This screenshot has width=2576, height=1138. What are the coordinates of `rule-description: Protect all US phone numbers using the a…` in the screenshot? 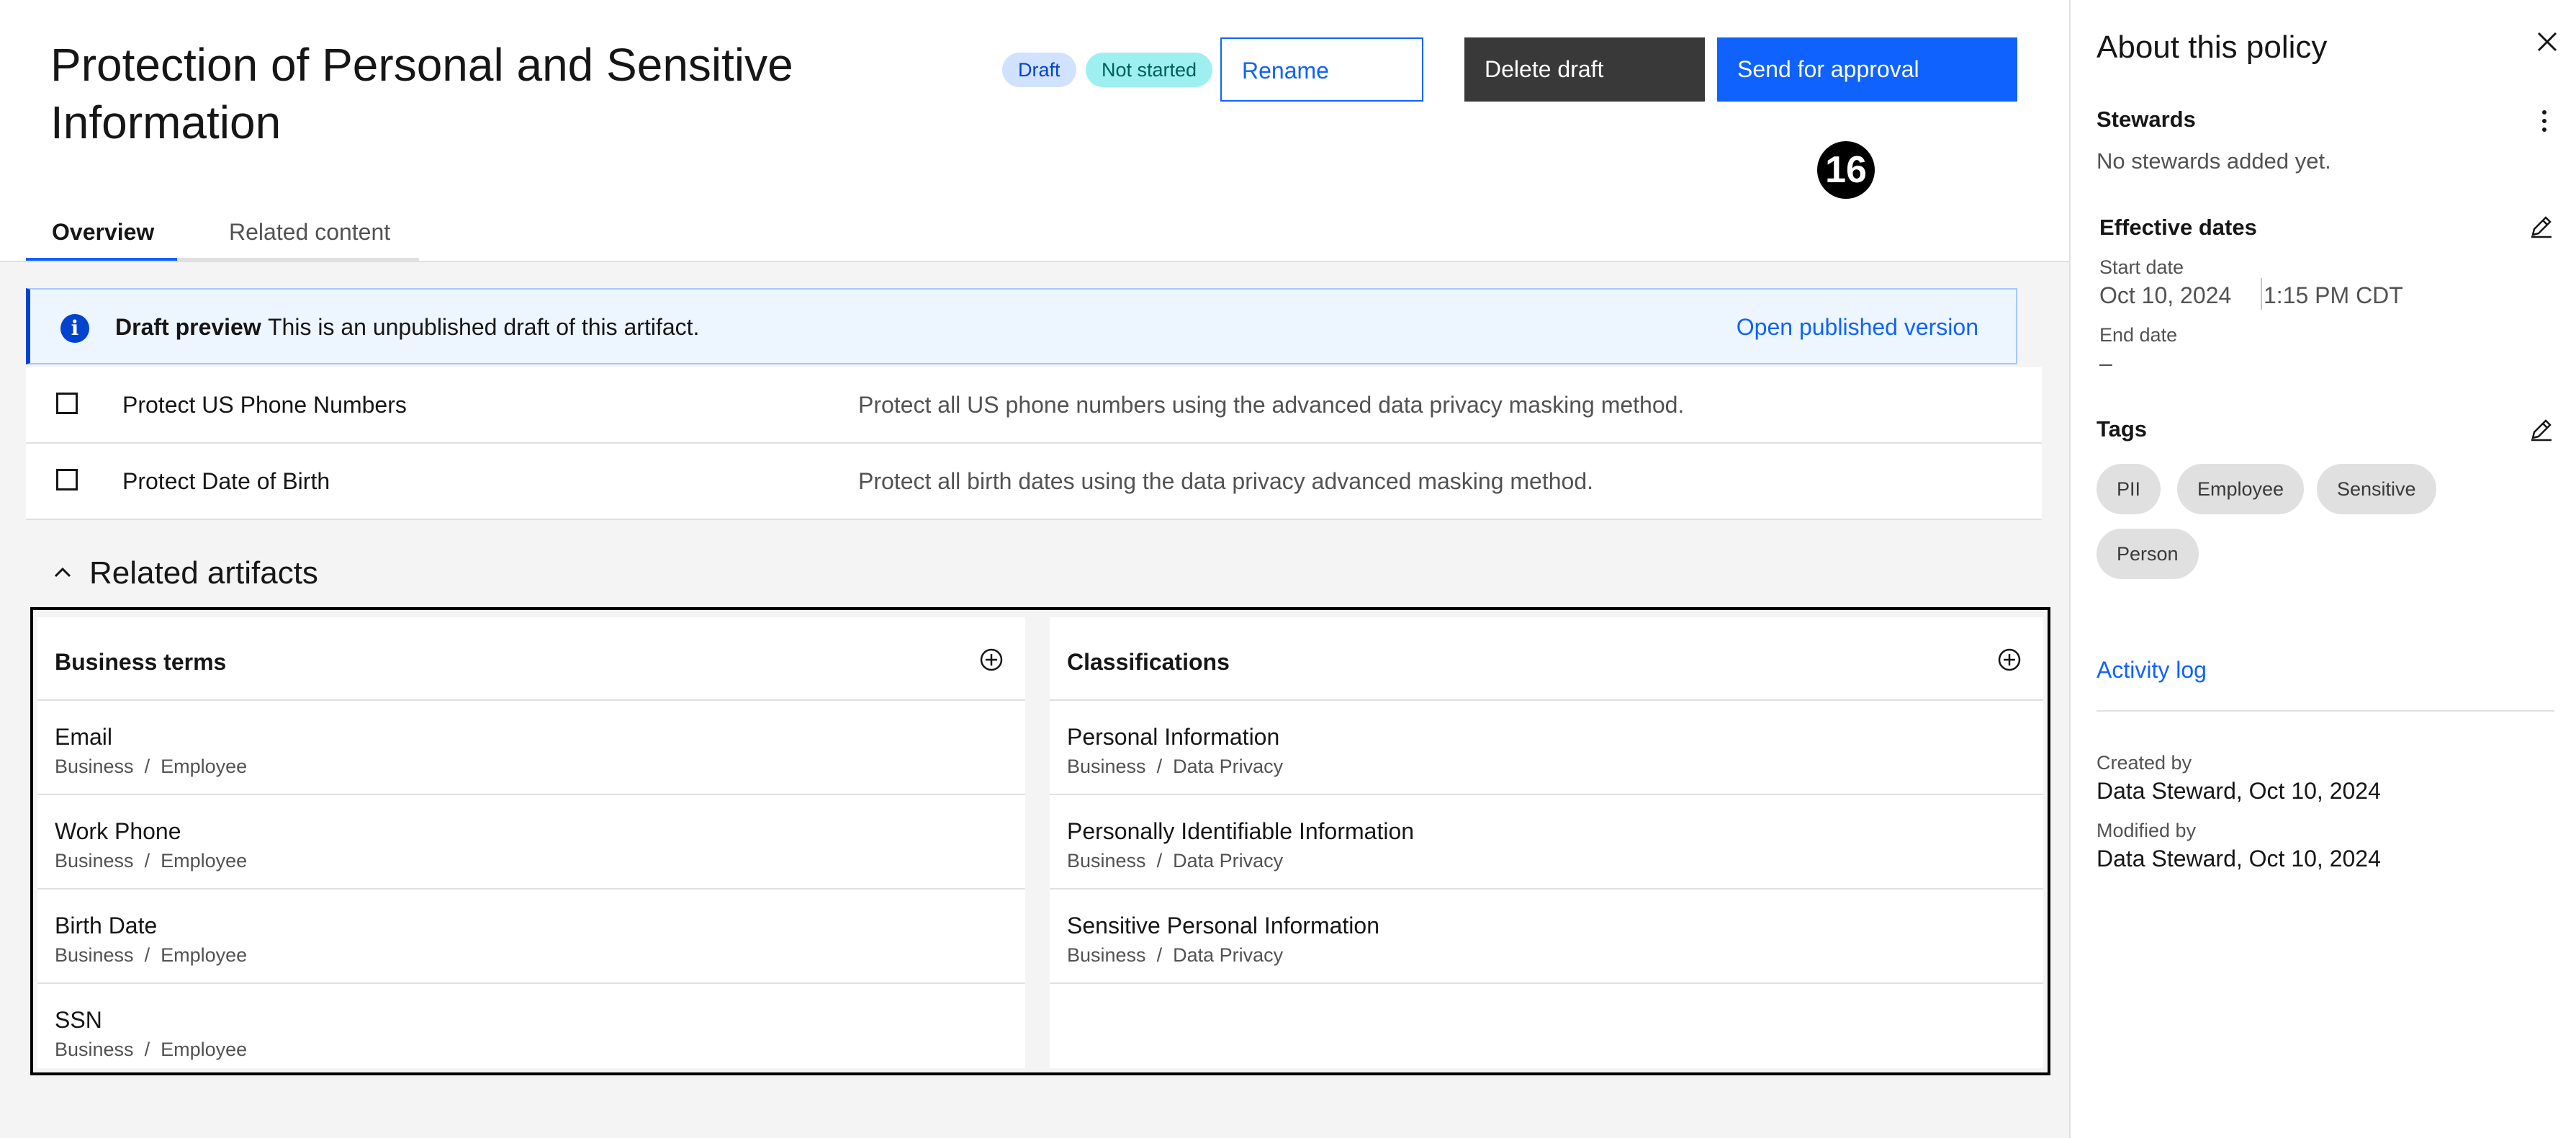 It's located at (1271, 405).